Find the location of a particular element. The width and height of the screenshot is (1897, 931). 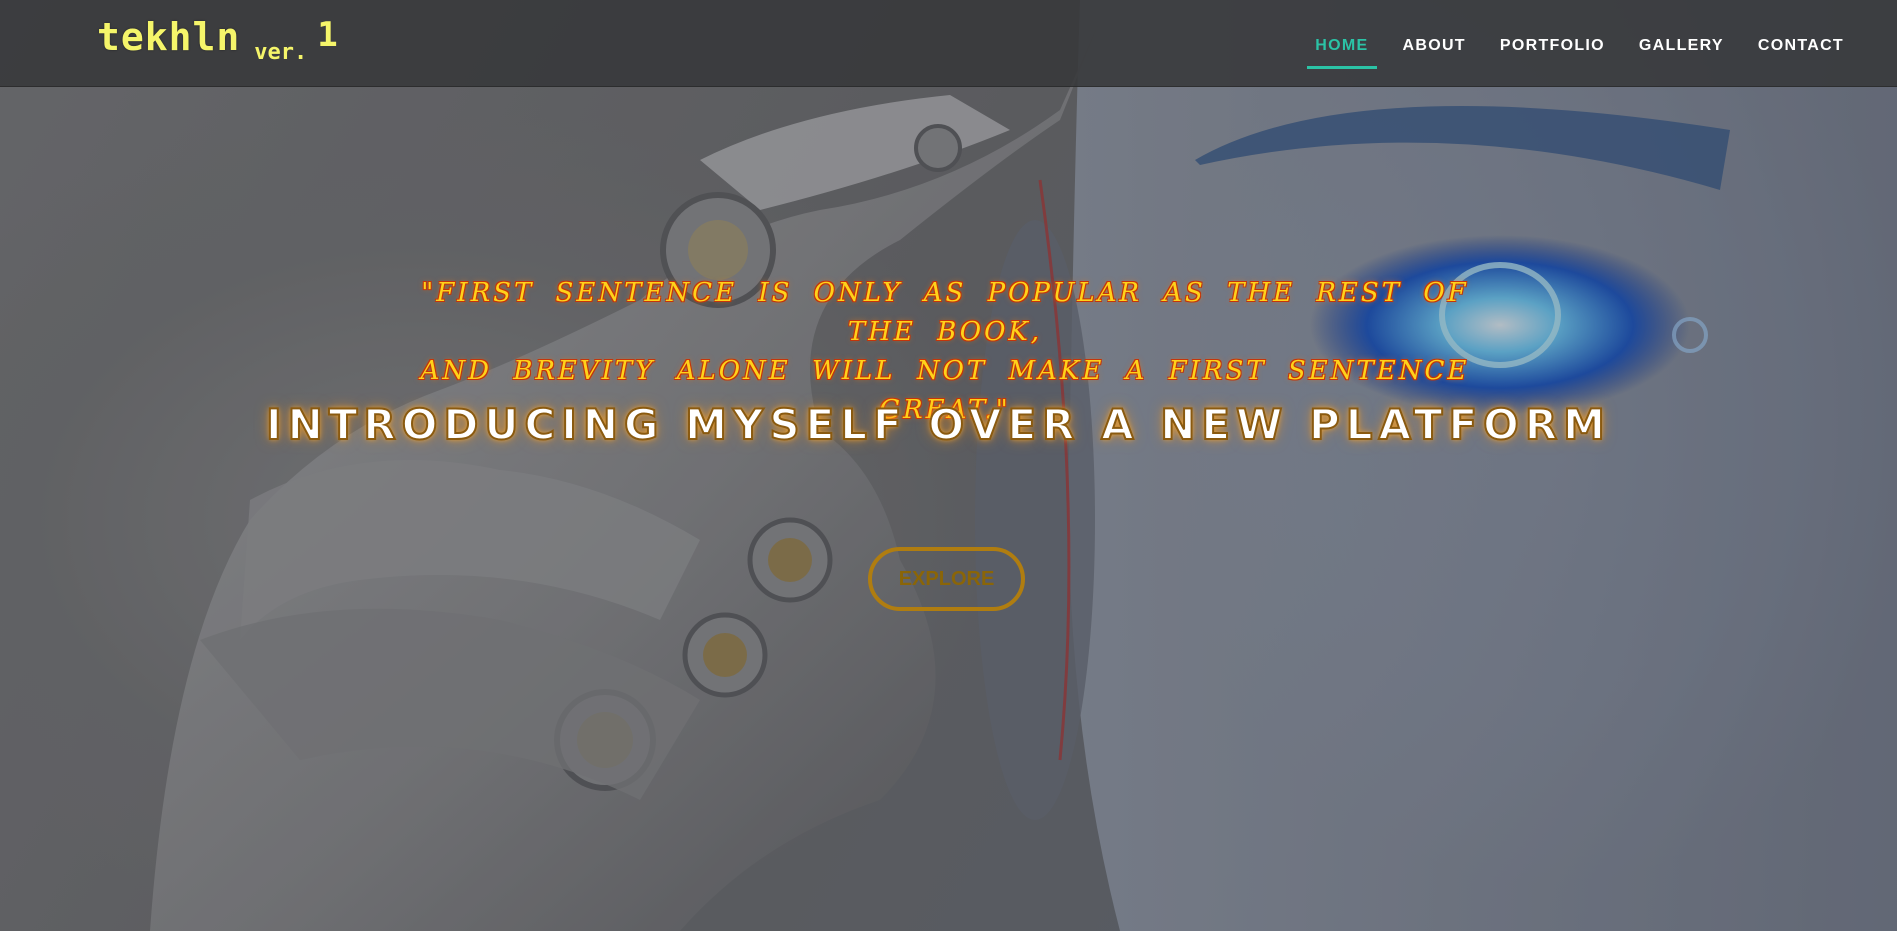

brand-version-prefix: ver. is located at coordinates (281, 52).